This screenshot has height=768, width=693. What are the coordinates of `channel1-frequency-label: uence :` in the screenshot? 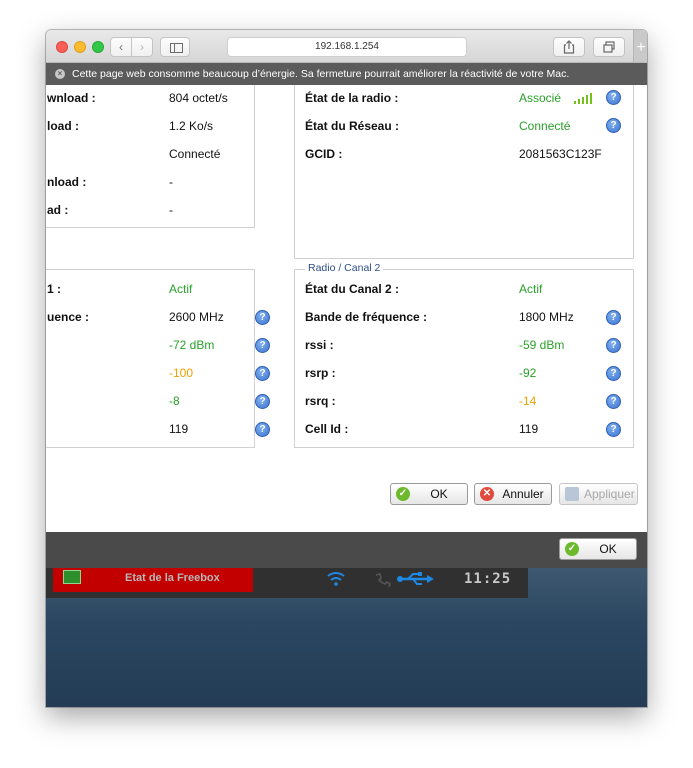 It's located at (68, 317).